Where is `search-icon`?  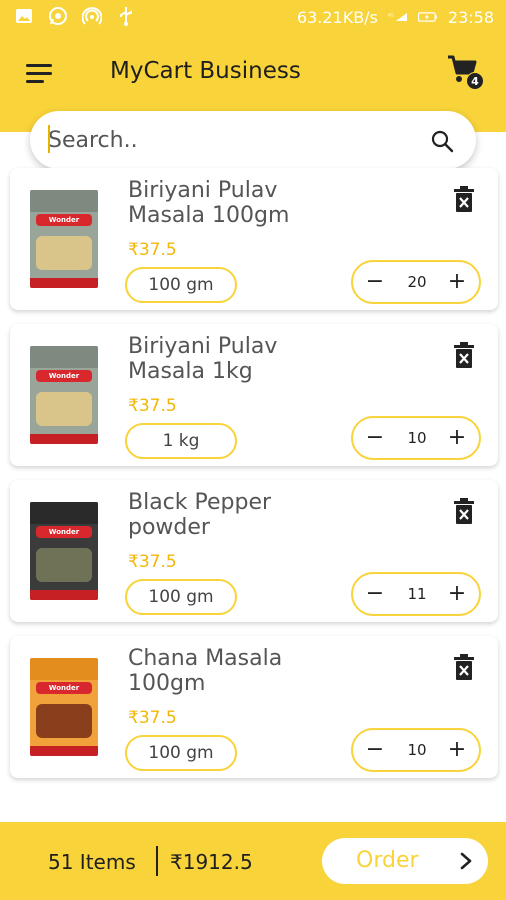
search-icon is located at coordinates (442, 141).